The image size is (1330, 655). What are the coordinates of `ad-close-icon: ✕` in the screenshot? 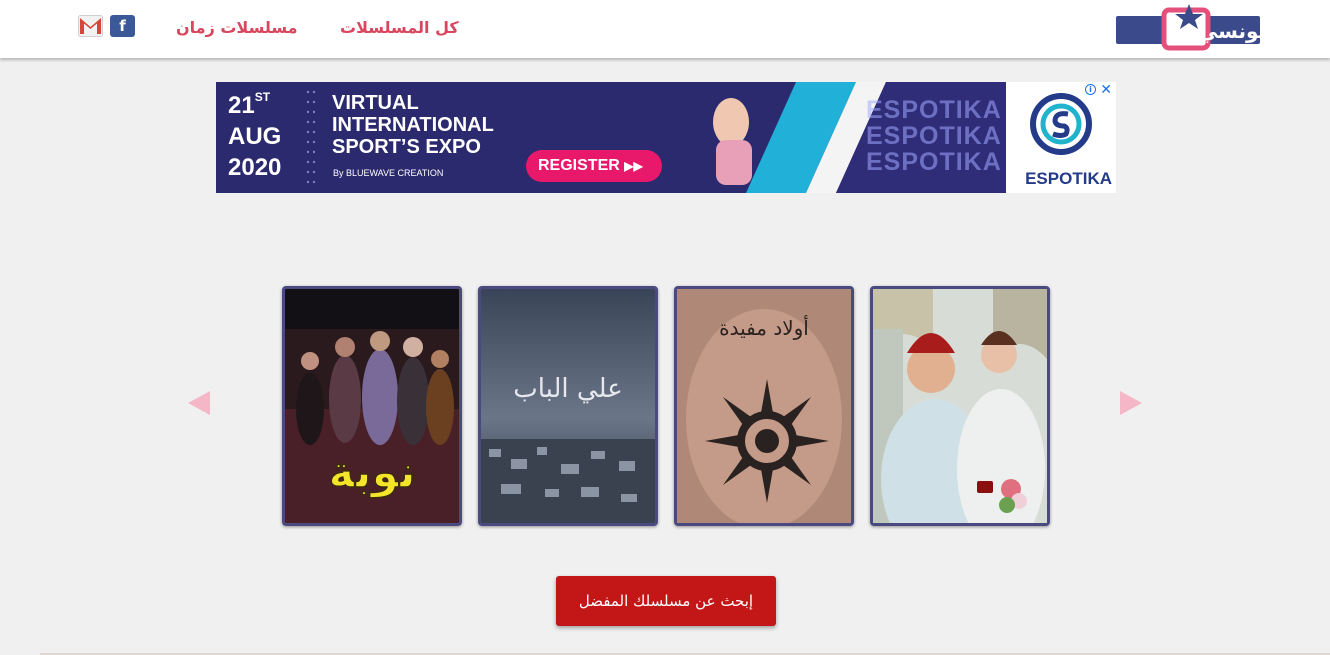 It's located at (1106, 90).